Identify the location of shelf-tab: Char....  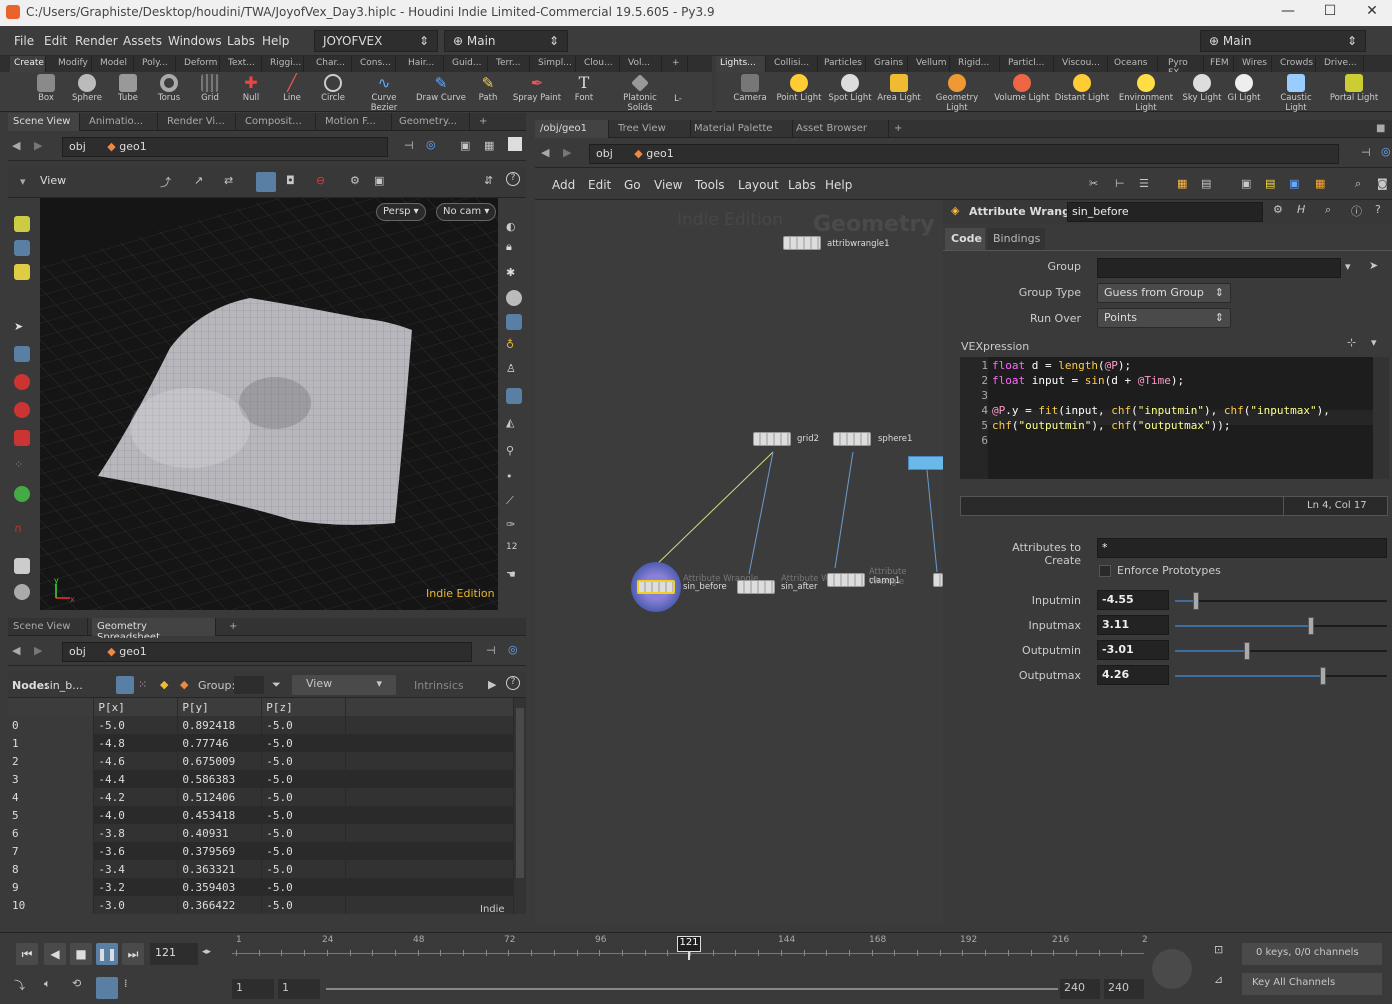
(332, 64).